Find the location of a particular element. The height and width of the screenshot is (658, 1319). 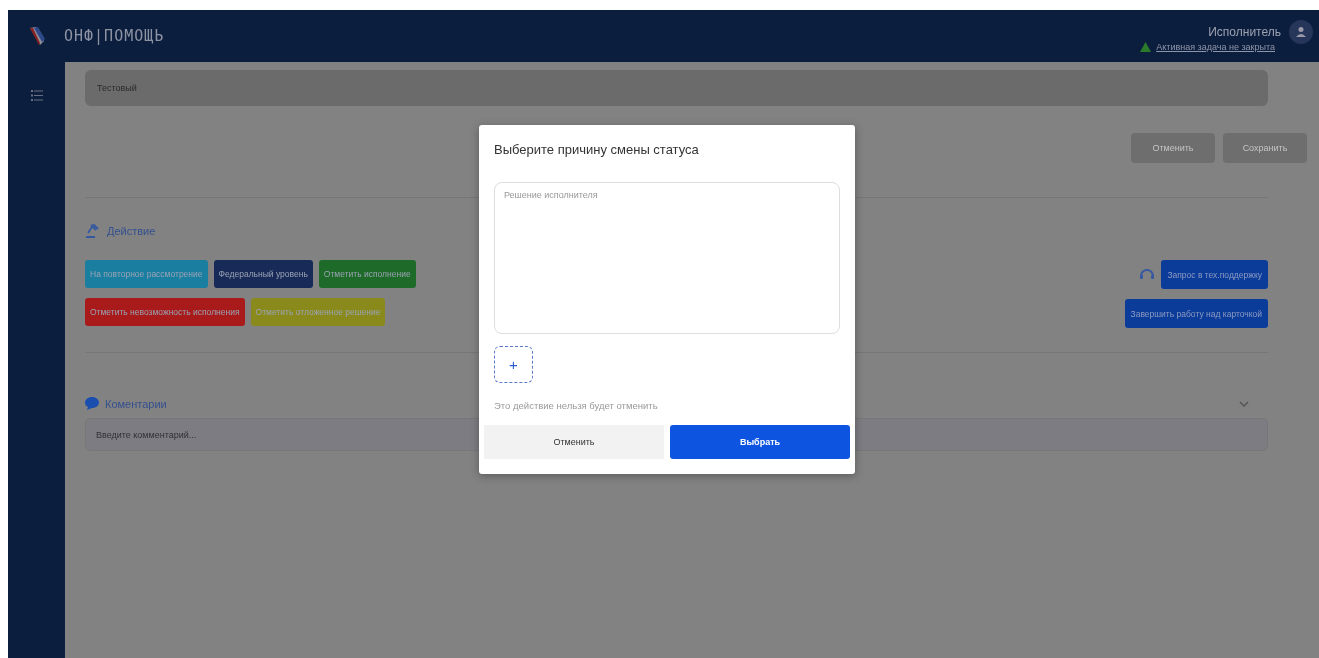

dialog-title: Выберите причину смены статуса is located at coordinates (597, 149).